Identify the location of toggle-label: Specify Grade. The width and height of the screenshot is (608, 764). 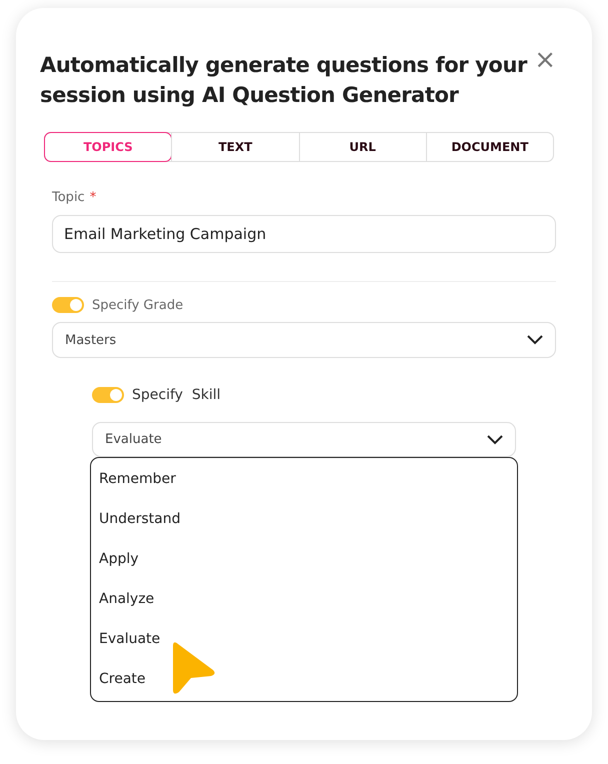
(138, 305).